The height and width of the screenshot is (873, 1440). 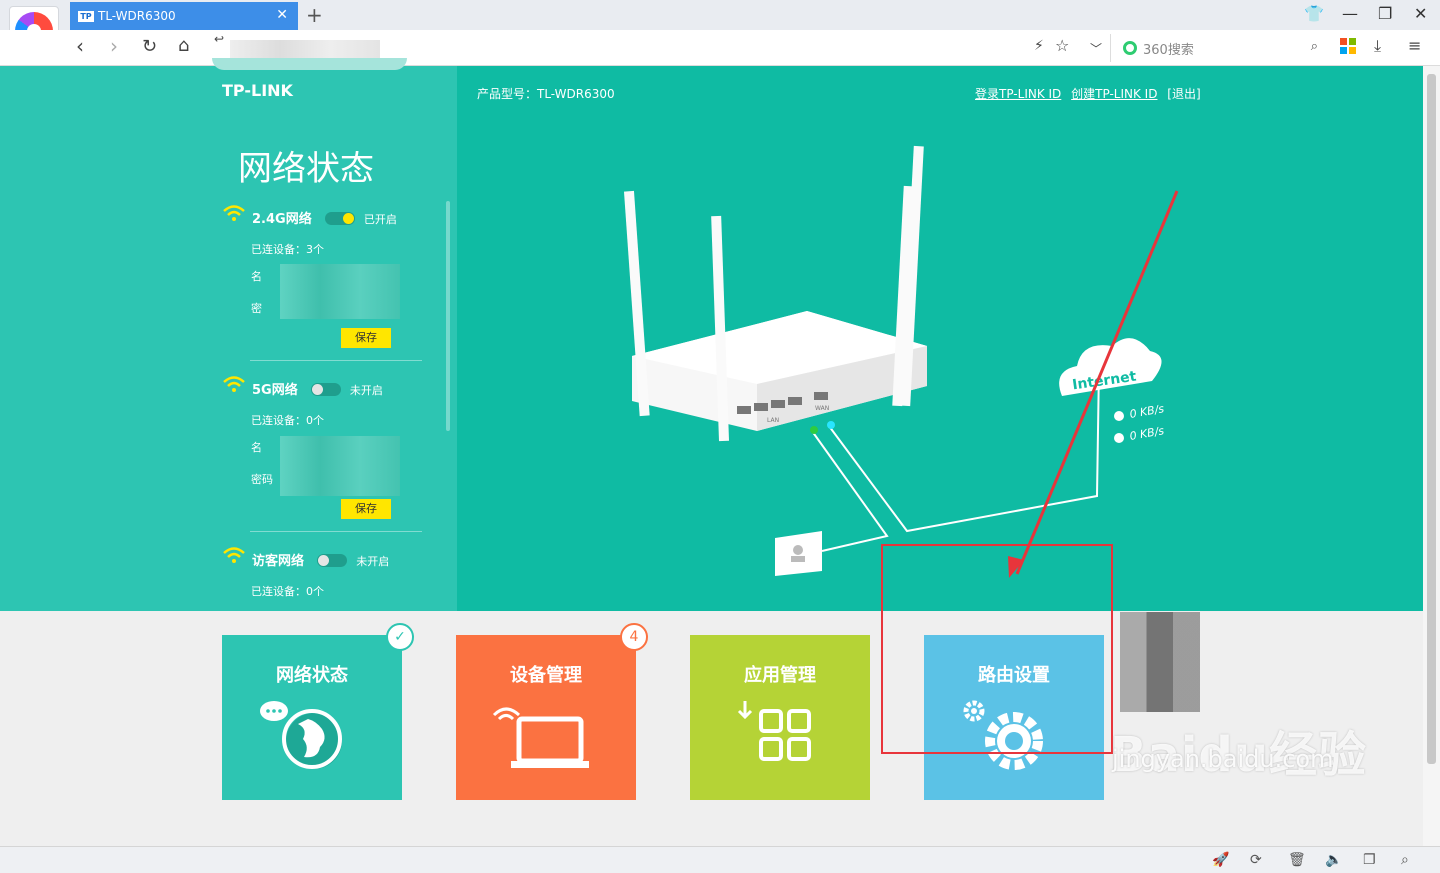 I want to click on tab-favicon: TP, so click(x=86, y=16).